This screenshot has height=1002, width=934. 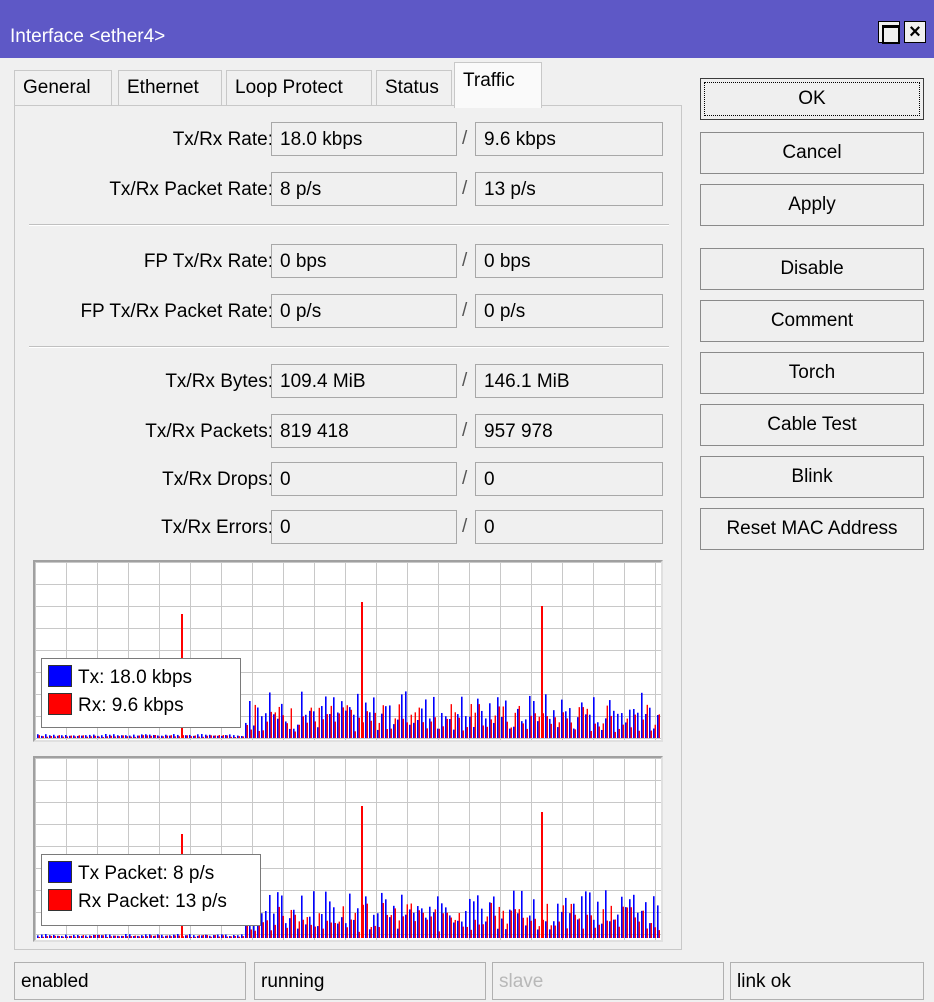 I want to click on fp-tx-rate-field: 0 bps, so click(x=364, y=261).